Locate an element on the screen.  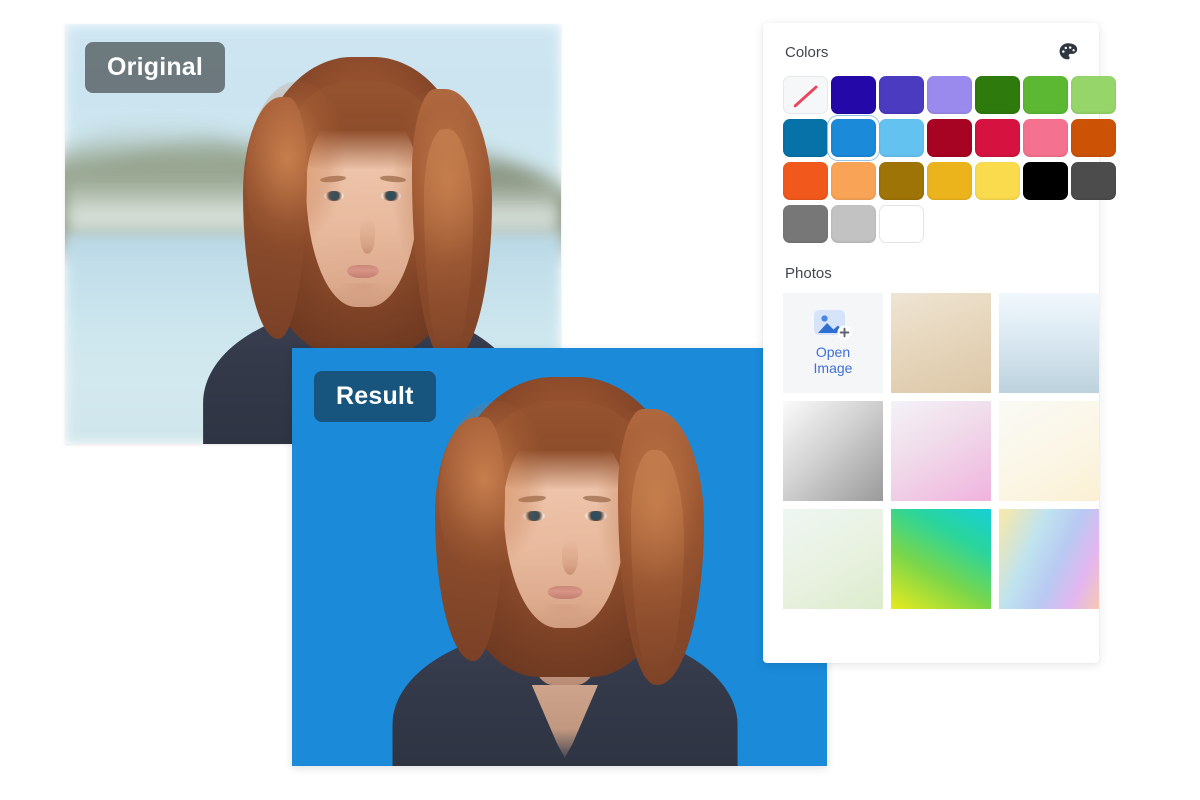
color-swatch-burnt-orange is located at coordinates (1093, 138).